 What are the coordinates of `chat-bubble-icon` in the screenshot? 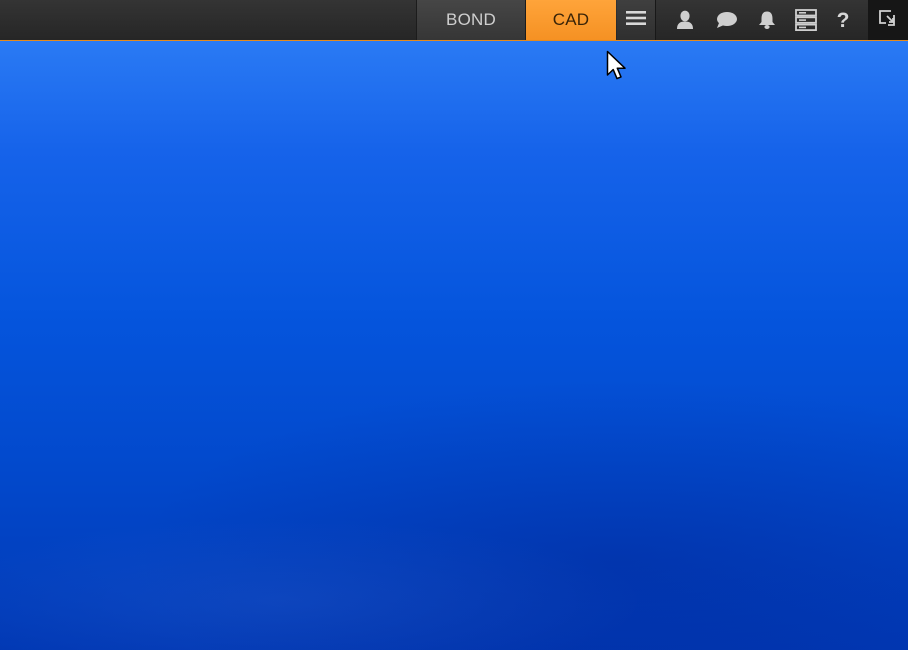 It's located at (727, 20).